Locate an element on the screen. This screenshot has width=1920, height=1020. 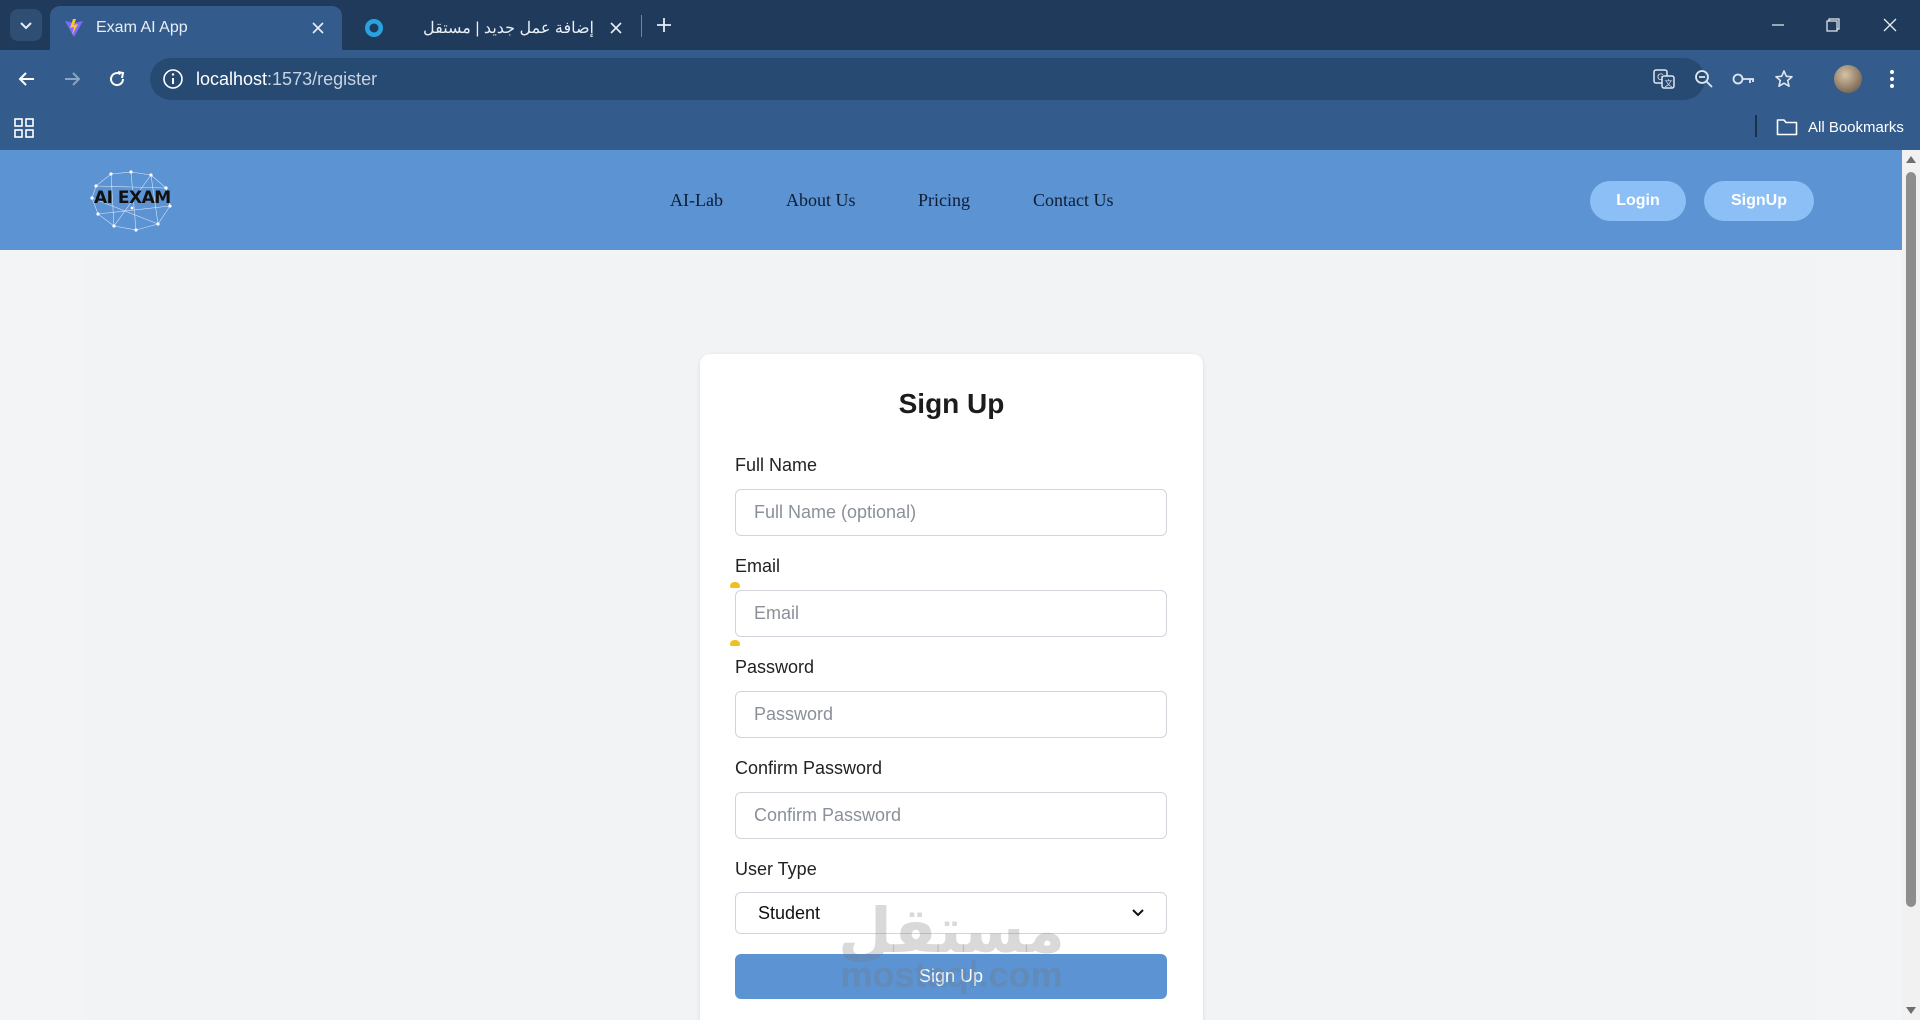
site-logo: AI EXAM is located at coordinates (131, 200).